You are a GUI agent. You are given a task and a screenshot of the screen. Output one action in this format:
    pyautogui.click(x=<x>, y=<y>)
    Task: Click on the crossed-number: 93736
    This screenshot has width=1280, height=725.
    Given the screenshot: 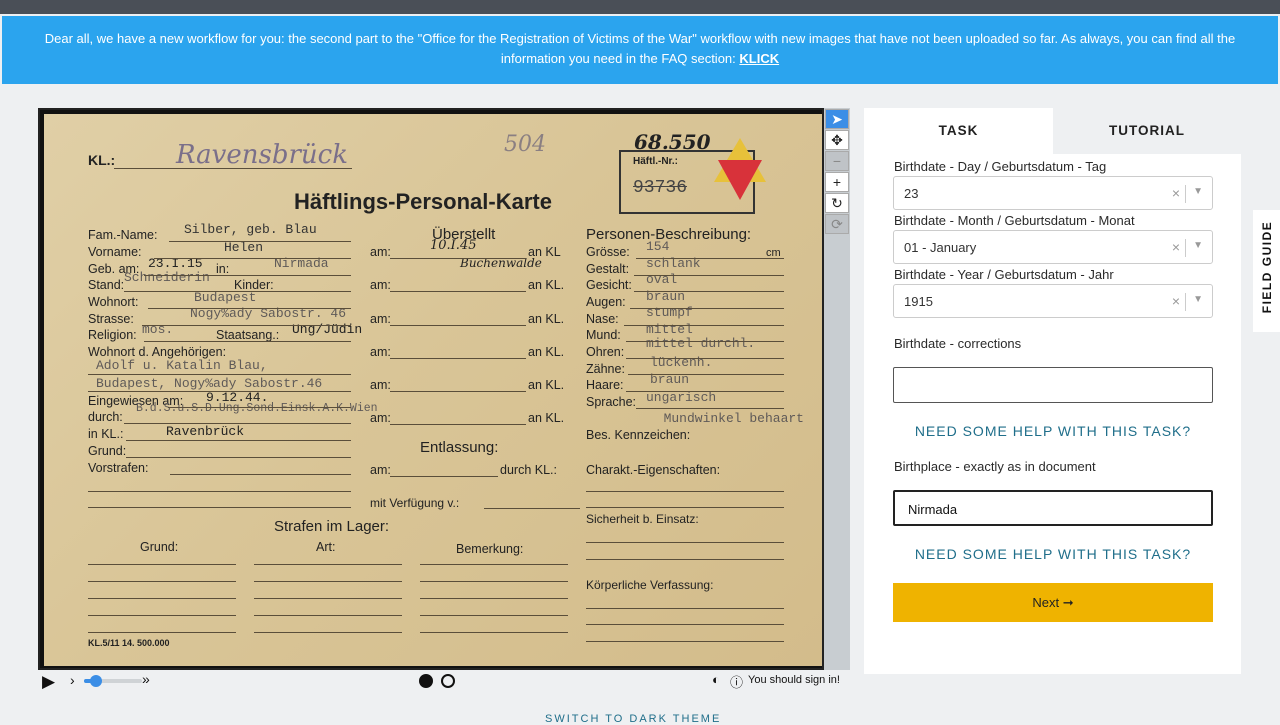 What is the action you would take?
    pyautogui.click(x=660, y=188)
    